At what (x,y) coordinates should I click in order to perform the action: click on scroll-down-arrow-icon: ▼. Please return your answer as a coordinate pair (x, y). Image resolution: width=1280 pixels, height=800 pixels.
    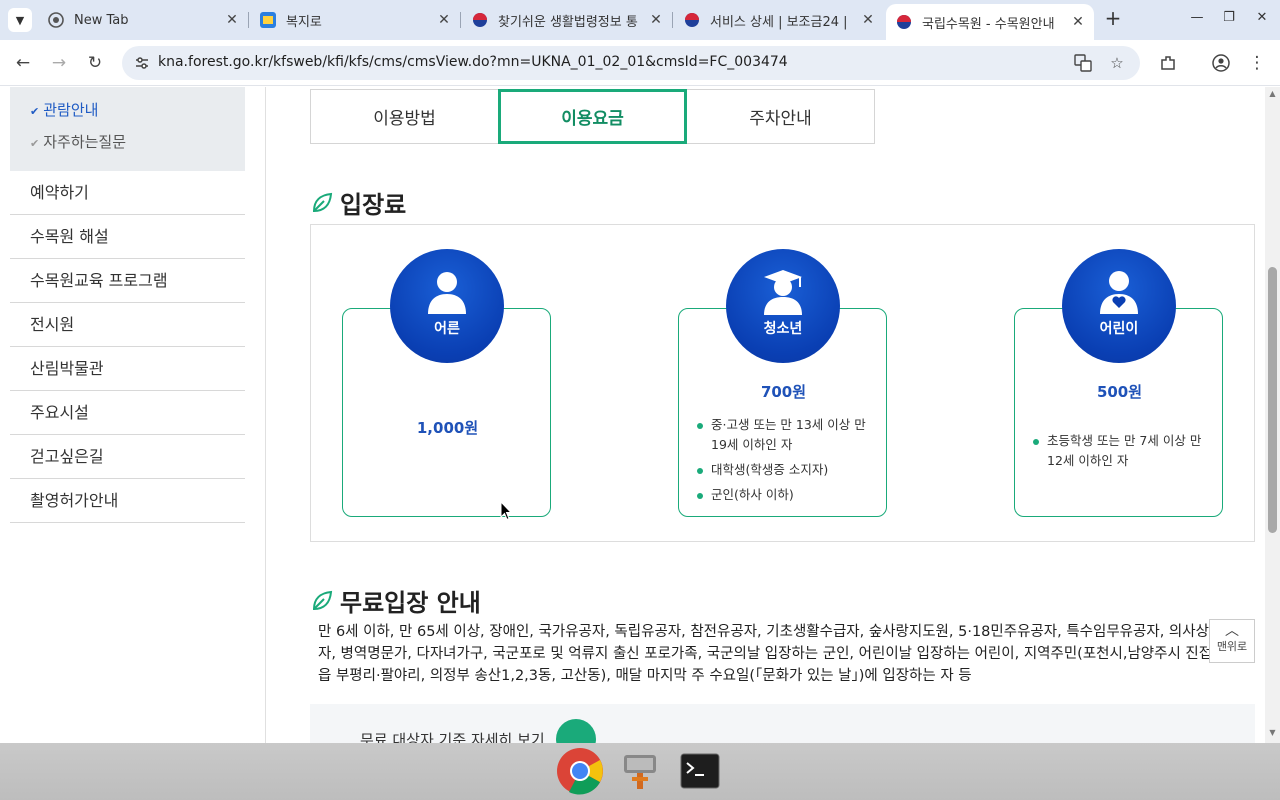
    Looking at the image, I should click on (1272, 732).